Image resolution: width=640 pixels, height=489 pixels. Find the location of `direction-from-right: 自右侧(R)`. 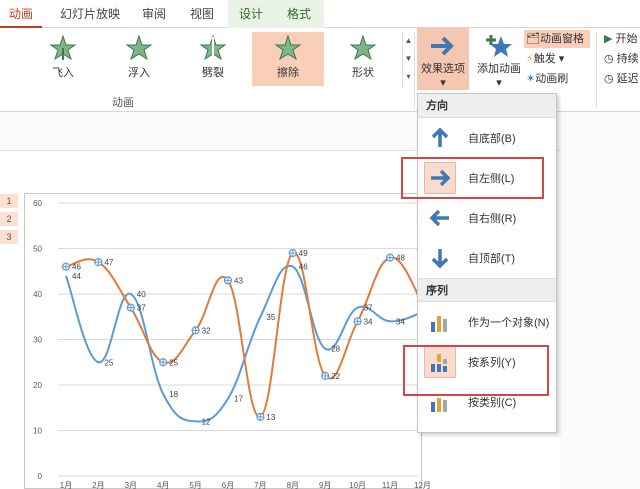

direction-from-right: 自右侧(R) is located at coordinates (487, 218).